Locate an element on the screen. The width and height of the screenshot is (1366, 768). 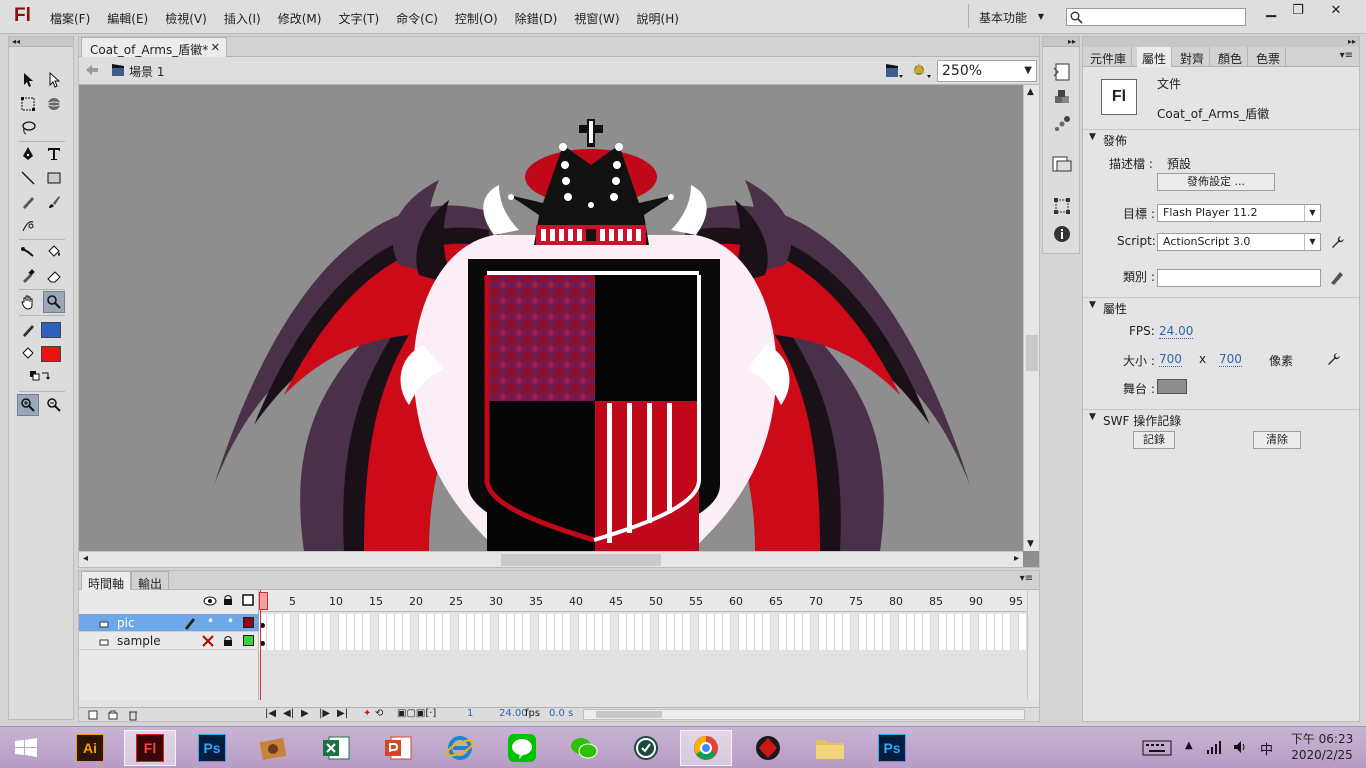
taskbar-explorer is located at coordinates (830, 748).